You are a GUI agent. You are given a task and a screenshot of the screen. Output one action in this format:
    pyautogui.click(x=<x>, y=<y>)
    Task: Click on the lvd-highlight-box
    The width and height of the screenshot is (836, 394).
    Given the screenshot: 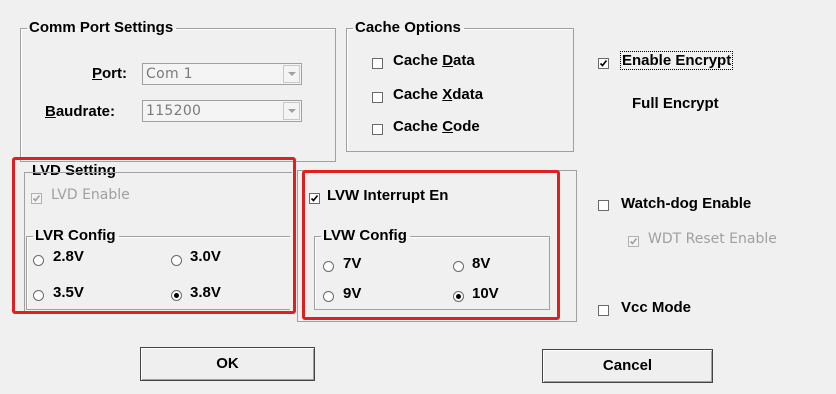 What is the action you would take?
    pyautogui.click(x=154, y=235)
    